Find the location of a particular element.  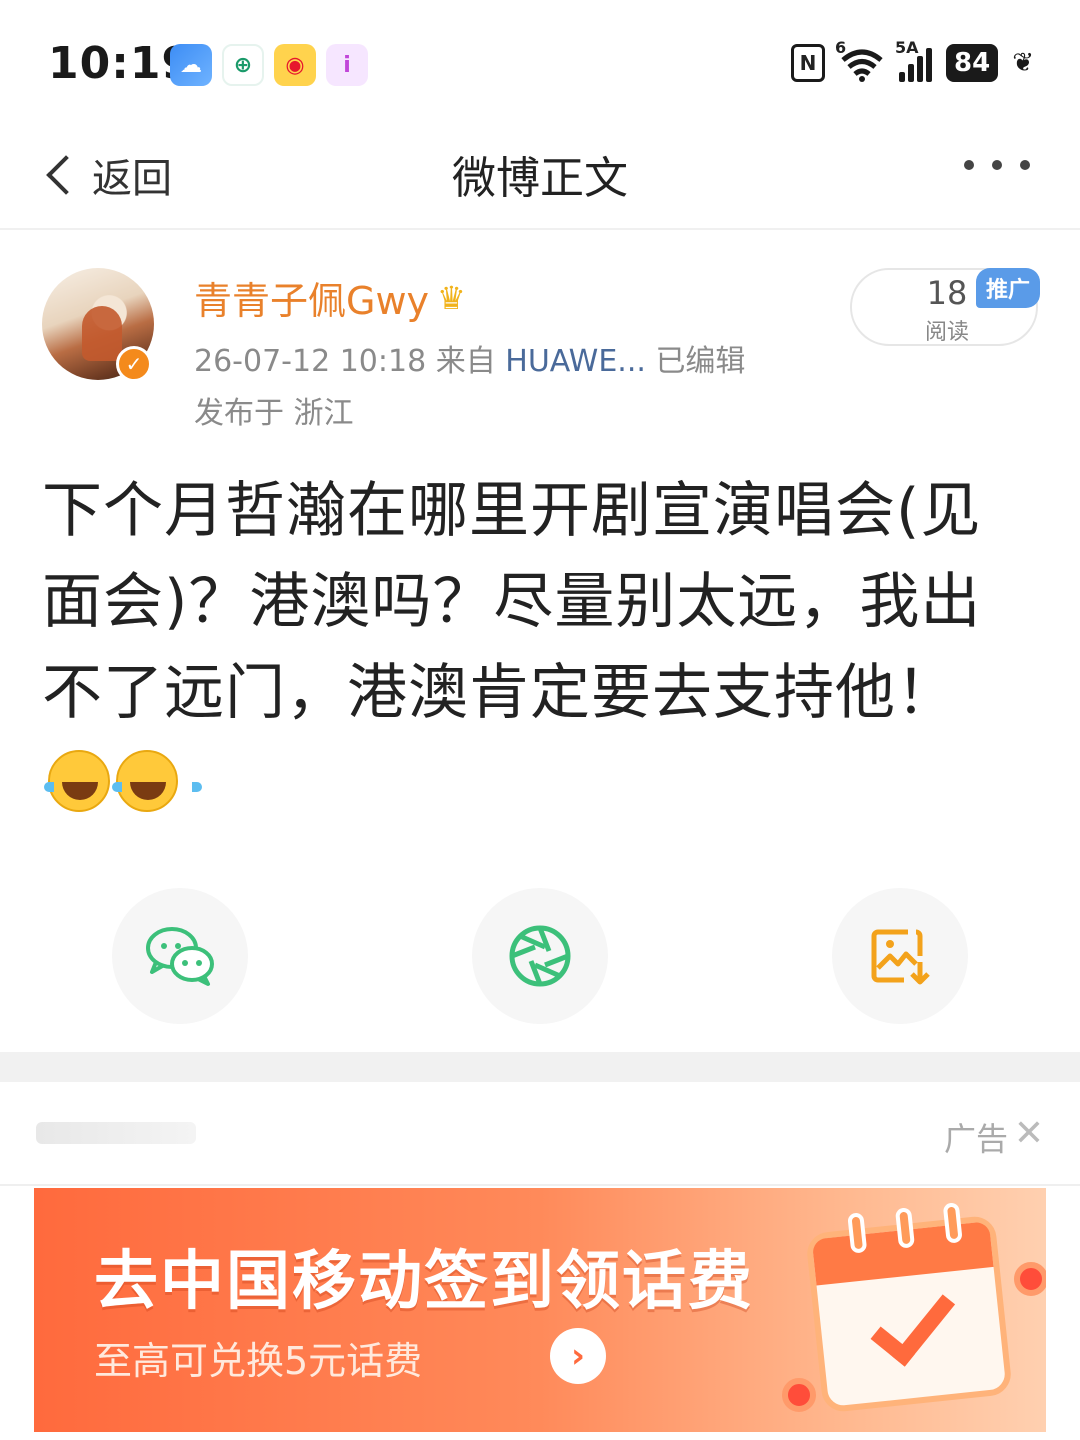

avatar-figure is located at coordinates (102, 333).